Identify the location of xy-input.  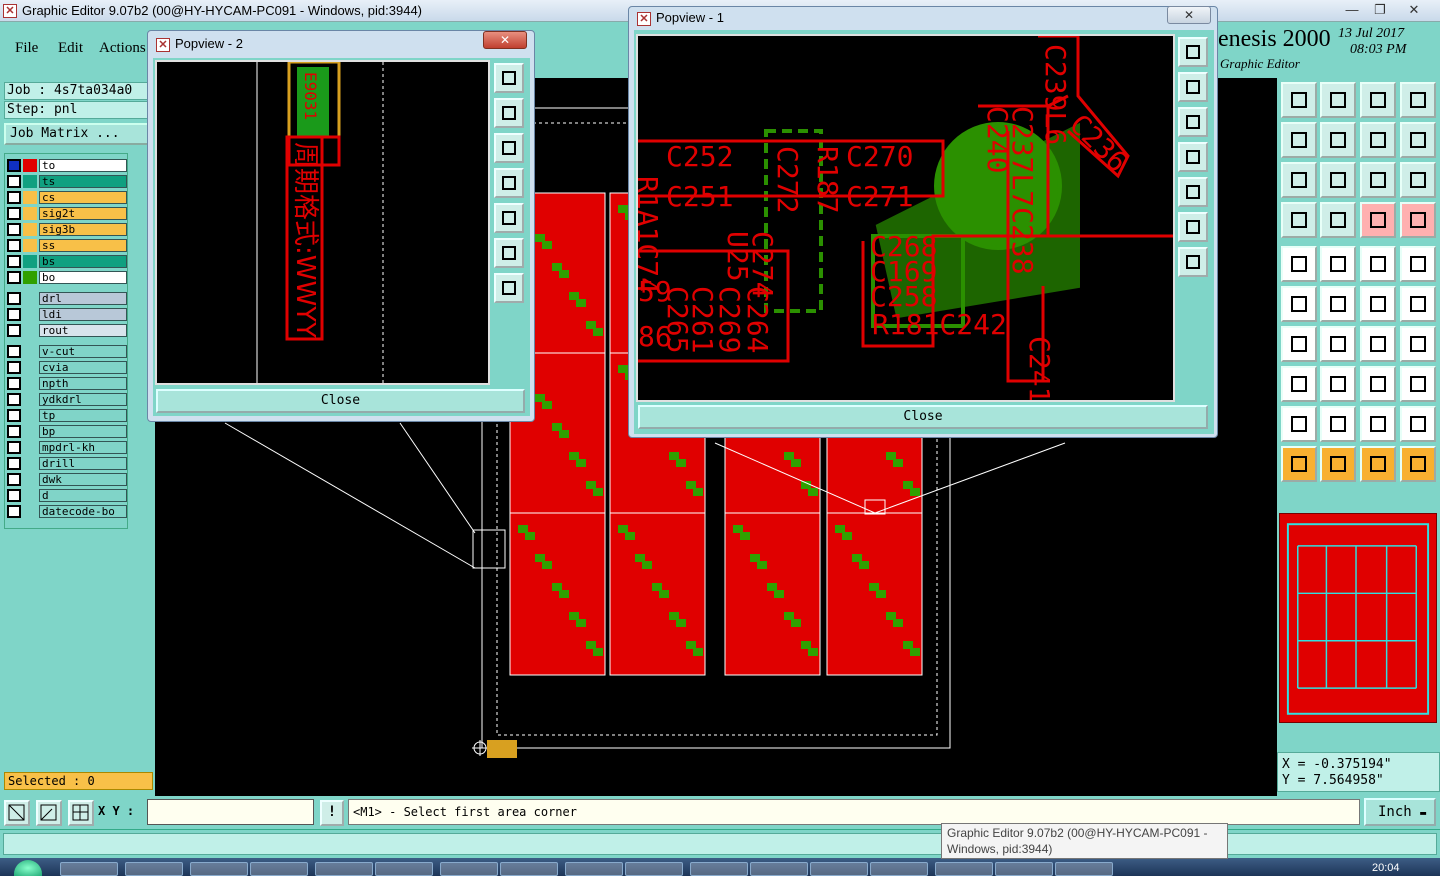
(230, 812).